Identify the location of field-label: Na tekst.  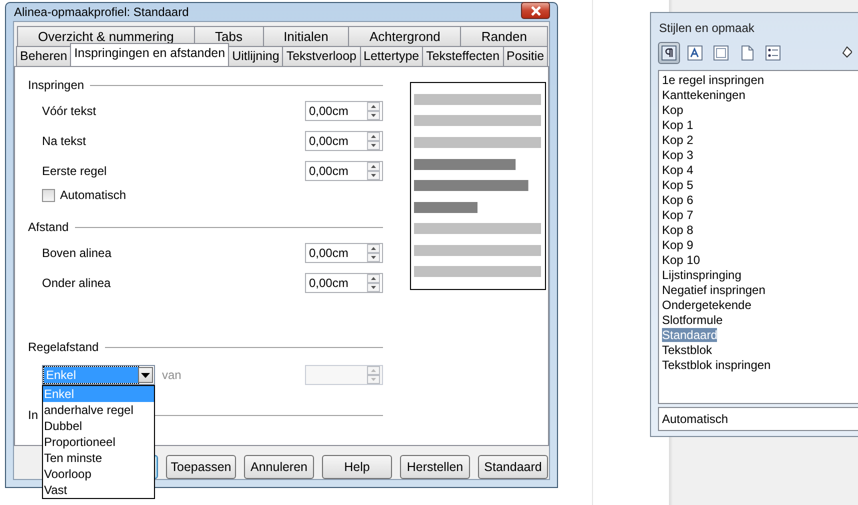
(64, 141).